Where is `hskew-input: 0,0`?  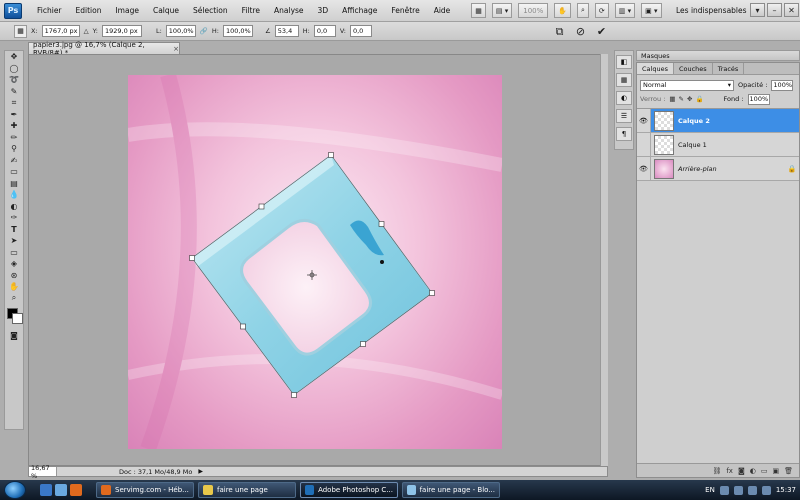 hskew-input: 0,0 is located at coordinates (324, 31).